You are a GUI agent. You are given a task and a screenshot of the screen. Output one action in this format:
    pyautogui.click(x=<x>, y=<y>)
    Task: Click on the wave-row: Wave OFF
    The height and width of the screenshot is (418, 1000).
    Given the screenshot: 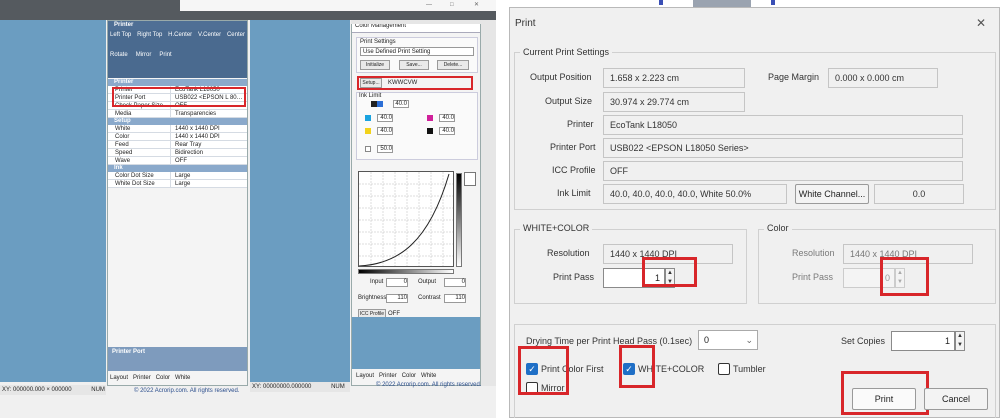 What is the action you would take?
    pyautogui.click(x=177, y=161)
    